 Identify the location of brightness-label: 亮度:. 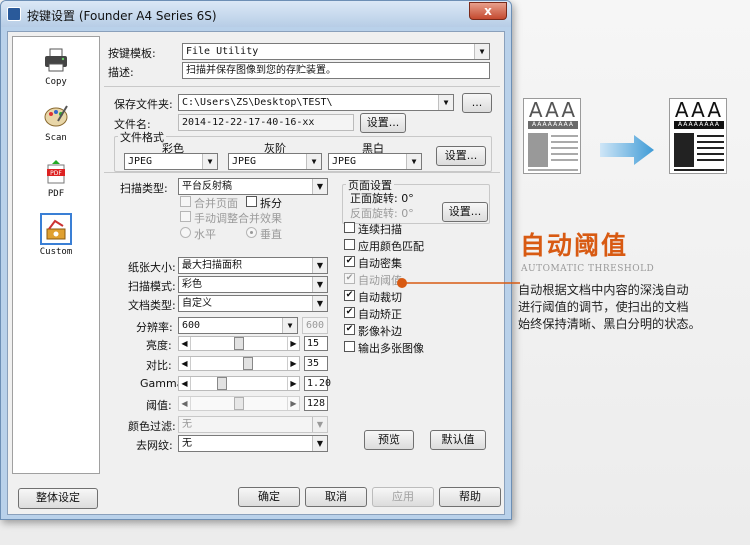
(159, 345).